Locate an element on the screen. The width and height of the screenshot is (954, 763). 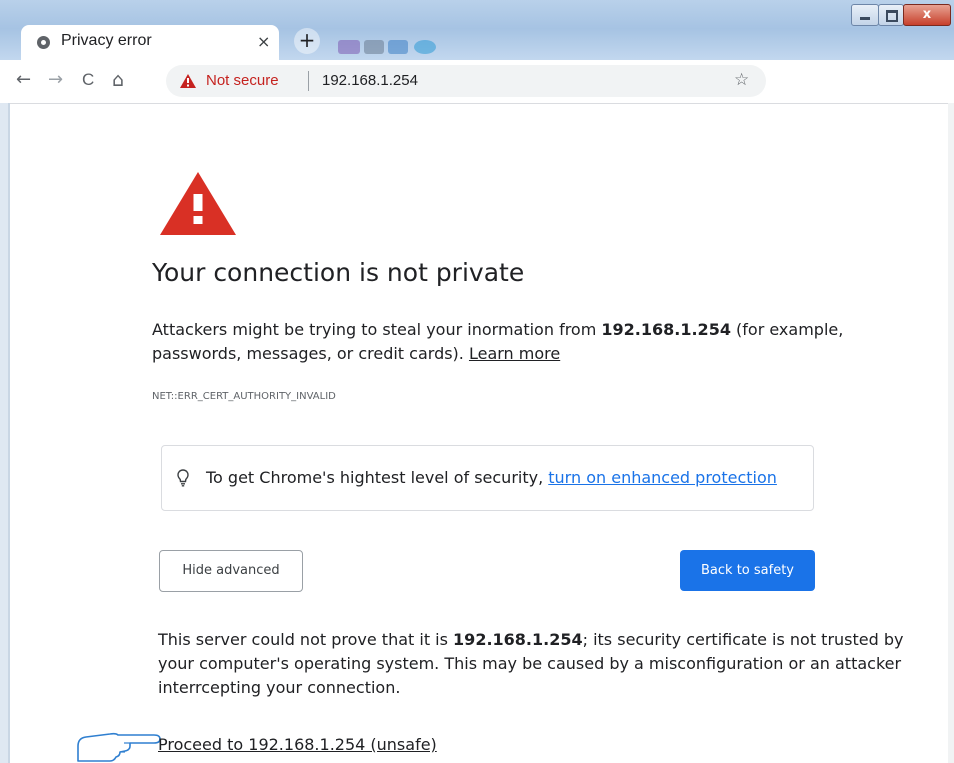
learn-more-link: Learn more is located at coordinates (514, 353).